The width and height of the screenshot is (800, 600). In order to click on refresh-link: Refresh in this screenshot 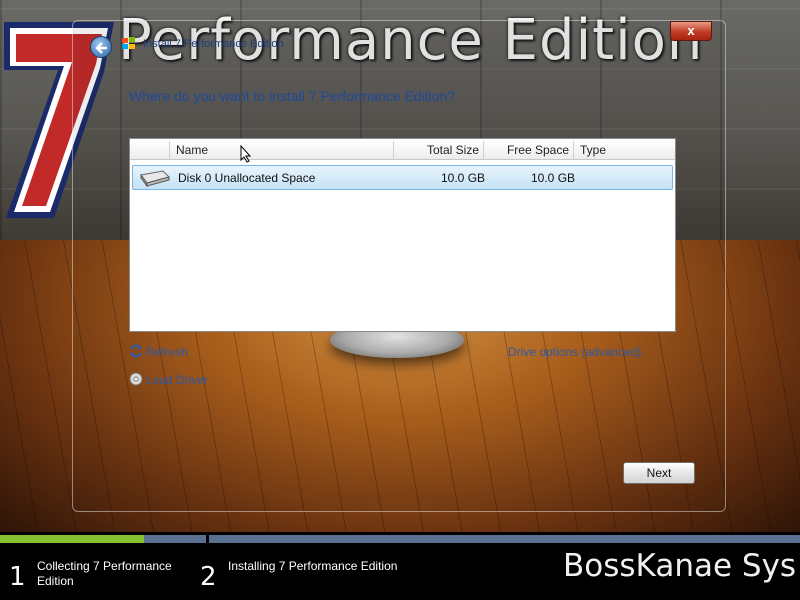, I will do `click(167, 352)`.